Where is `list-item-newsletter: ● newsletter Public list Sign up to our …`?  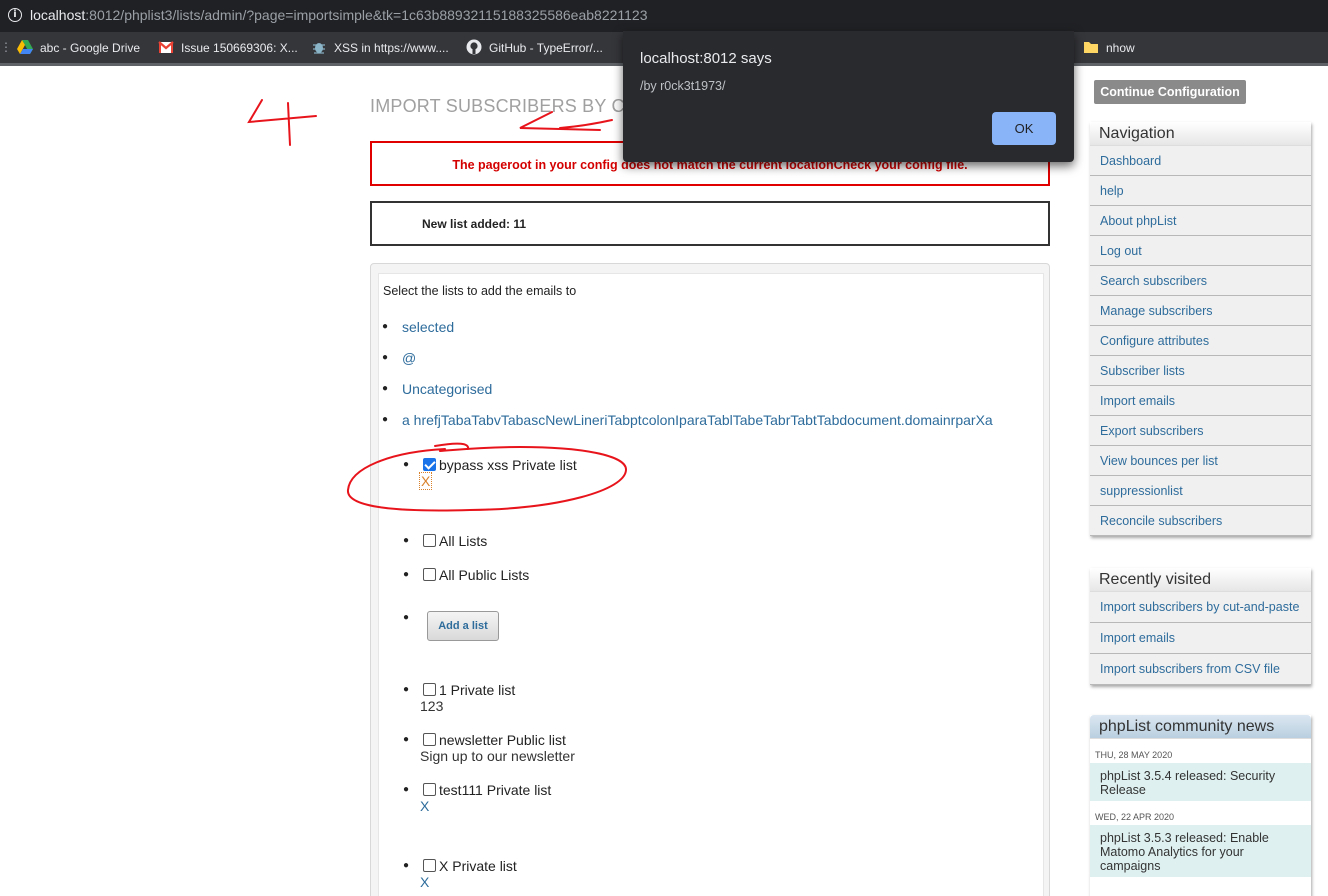
list-item-newsletter: ● newsletter Public list Sign up to our … is located at coordinates (489, 748).